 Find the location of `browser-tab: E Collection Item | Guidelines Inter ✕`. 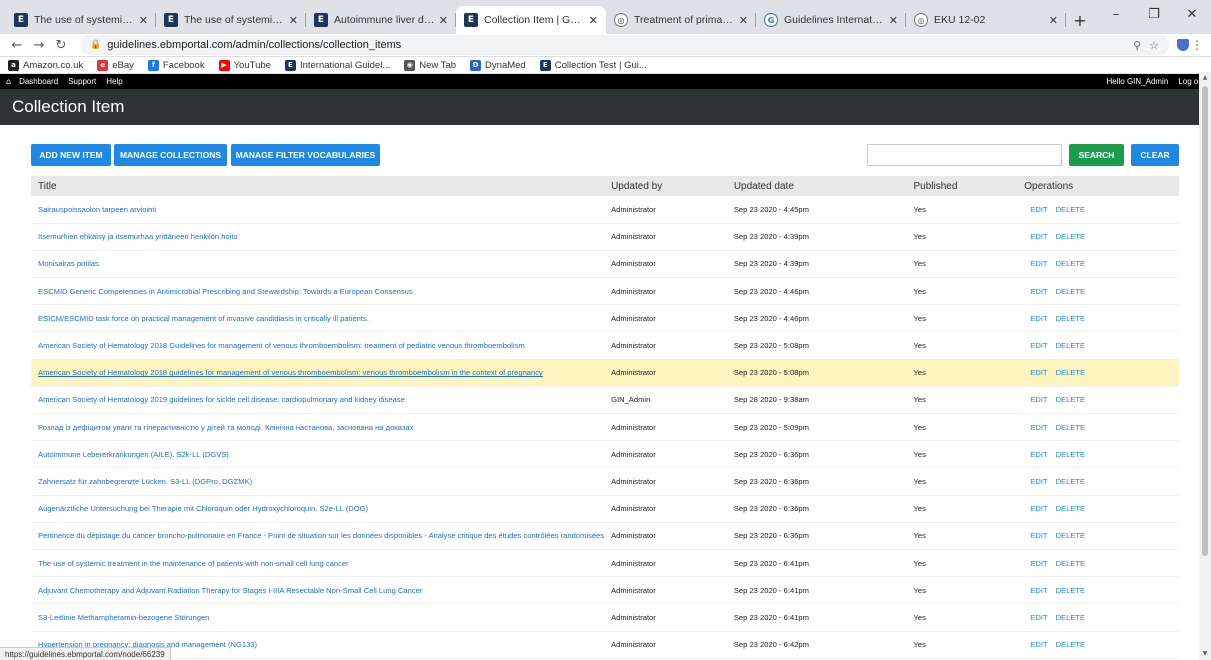

browser-tab: E Collection Item | Guidelines Inter ✕ is located at coordinates (531, 20).